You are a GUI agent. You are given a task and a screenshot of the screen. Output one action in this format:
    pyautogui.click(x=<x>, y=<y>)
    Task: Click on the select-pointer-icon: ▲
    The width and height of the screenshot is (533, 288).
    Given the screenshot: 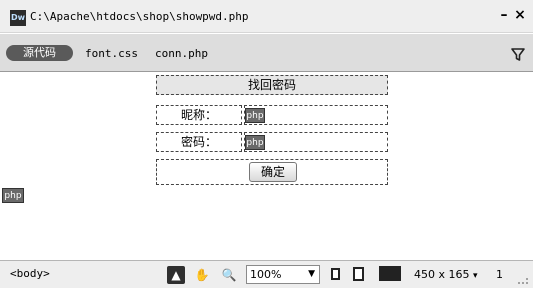 What is the action you would take?
    pyautogui.click(x=176, y=275)
    